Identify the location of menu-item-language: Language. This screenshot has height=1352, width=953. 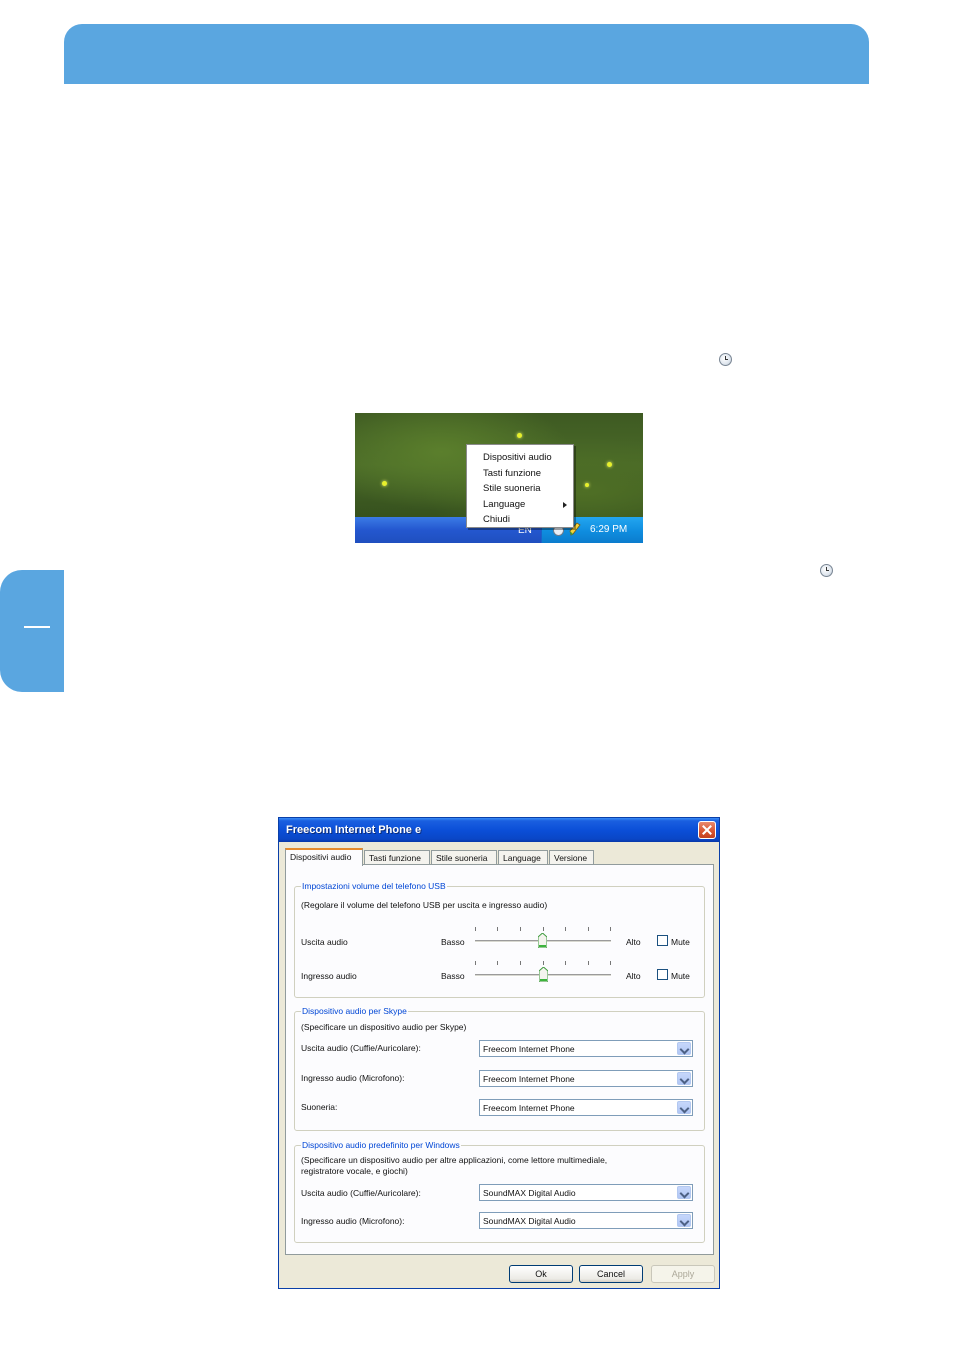
(520, 505).